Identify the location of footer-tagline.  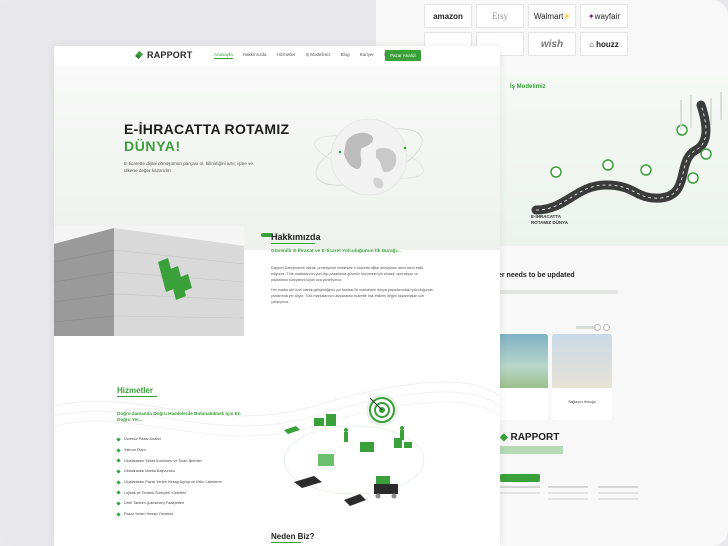
(545, 450).